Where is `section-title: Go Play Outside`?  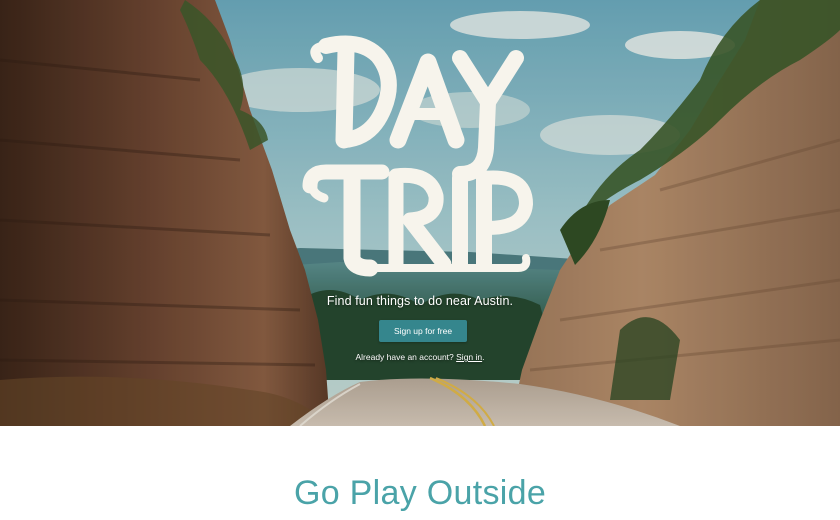 section-title: Go Play Outside is located at coordinates (420, 493).